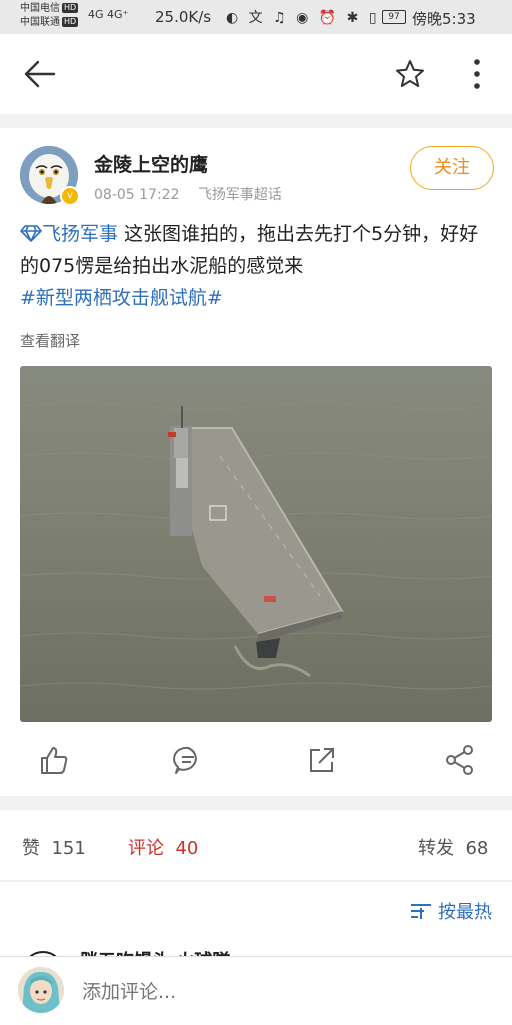  I want to click on clock: 傍晚5:33, so click(444, 19).